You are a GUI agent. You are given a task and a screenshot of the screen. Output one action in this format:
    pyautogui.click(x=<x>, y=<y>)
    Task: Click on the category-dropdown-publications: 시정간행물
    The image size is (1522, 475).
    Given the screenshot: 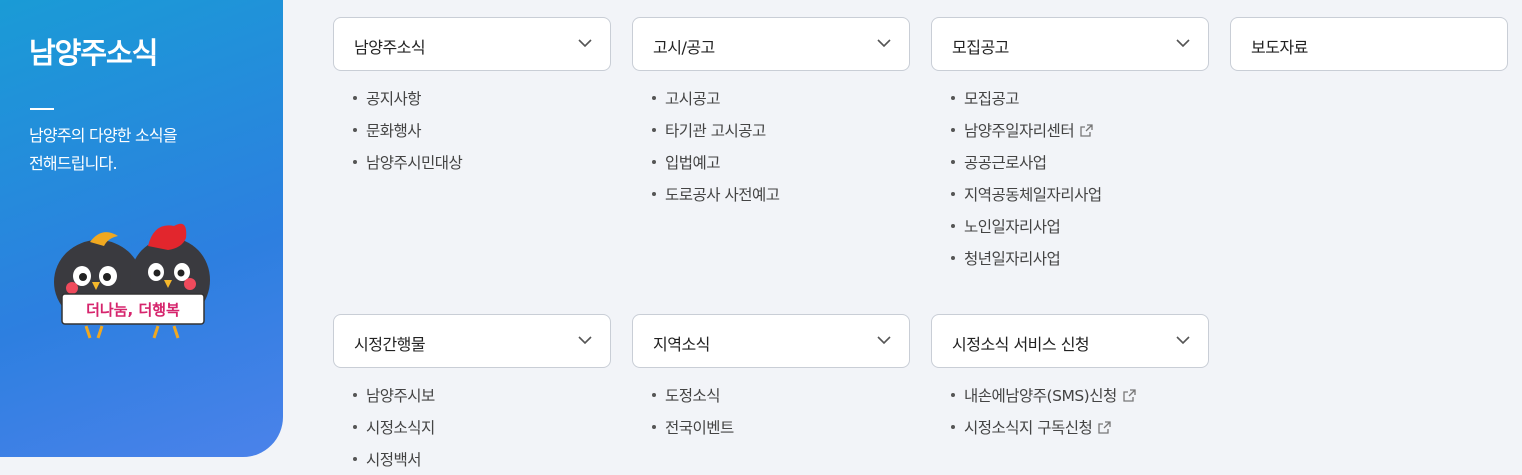 What is the action you would take?
    pyautogui.click(x=472, y=341)
    